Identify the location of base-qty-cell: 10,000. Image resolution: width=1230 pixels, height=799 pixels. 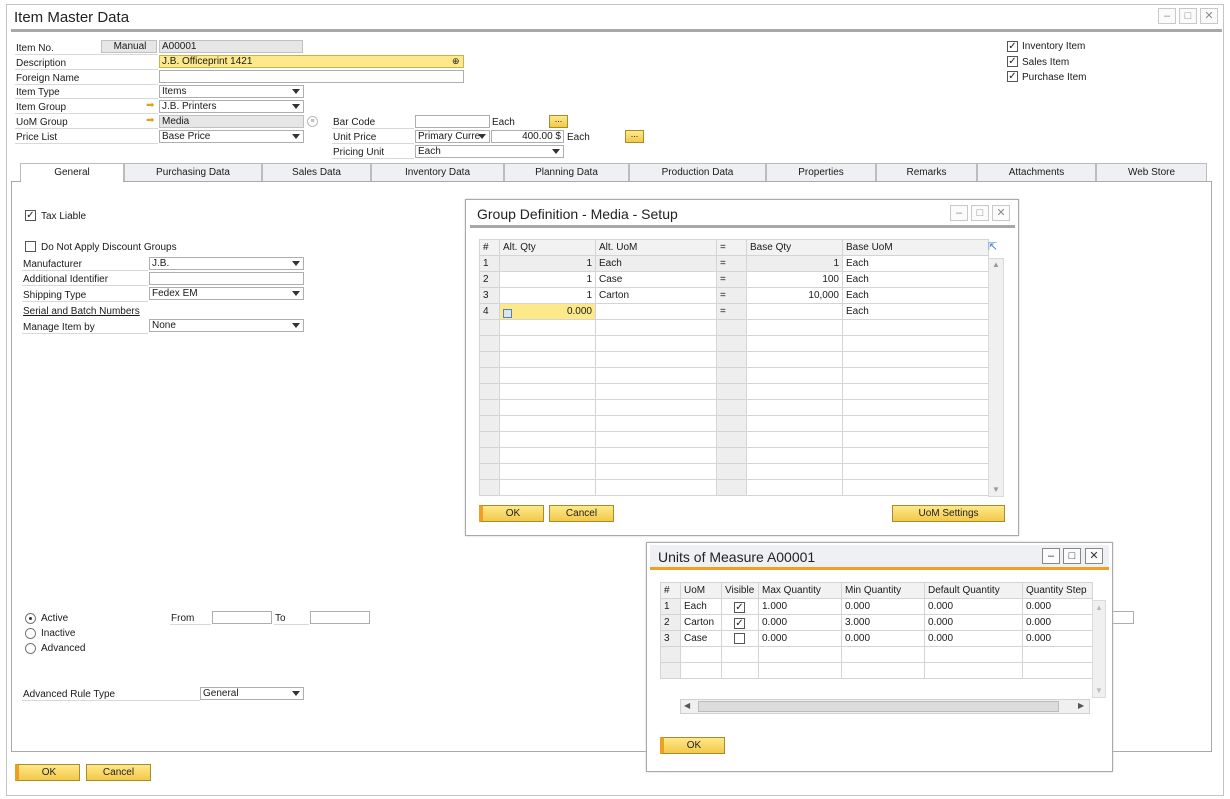
(794, 295).